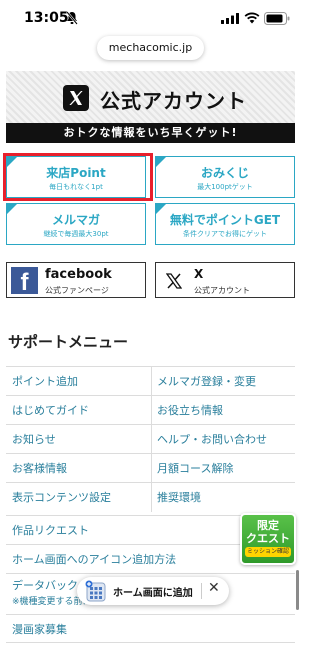 The height and width of the screenshot is (651, 320). I want to click on menu-link-point-add: ポイント追加, so click(80, 381).